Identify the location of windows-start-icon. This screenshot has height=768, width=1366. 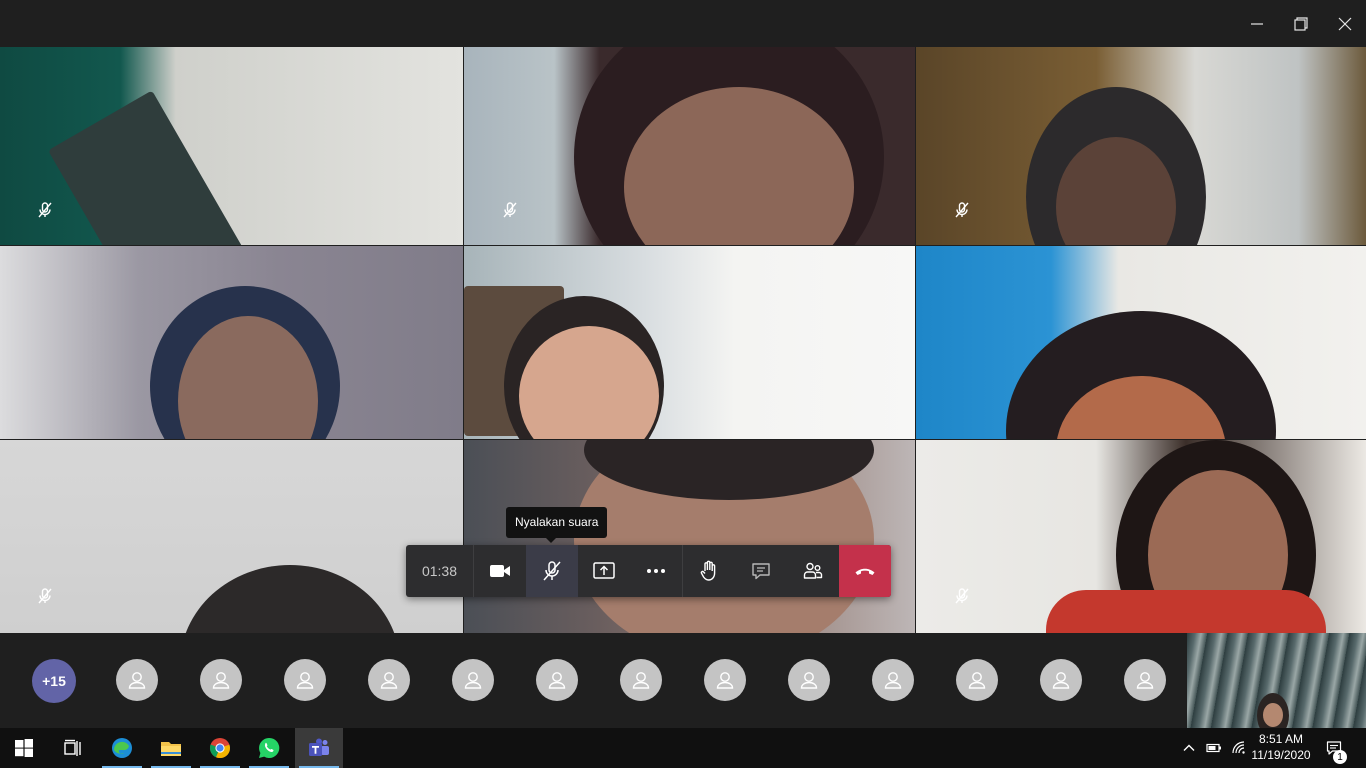
(24, 748).